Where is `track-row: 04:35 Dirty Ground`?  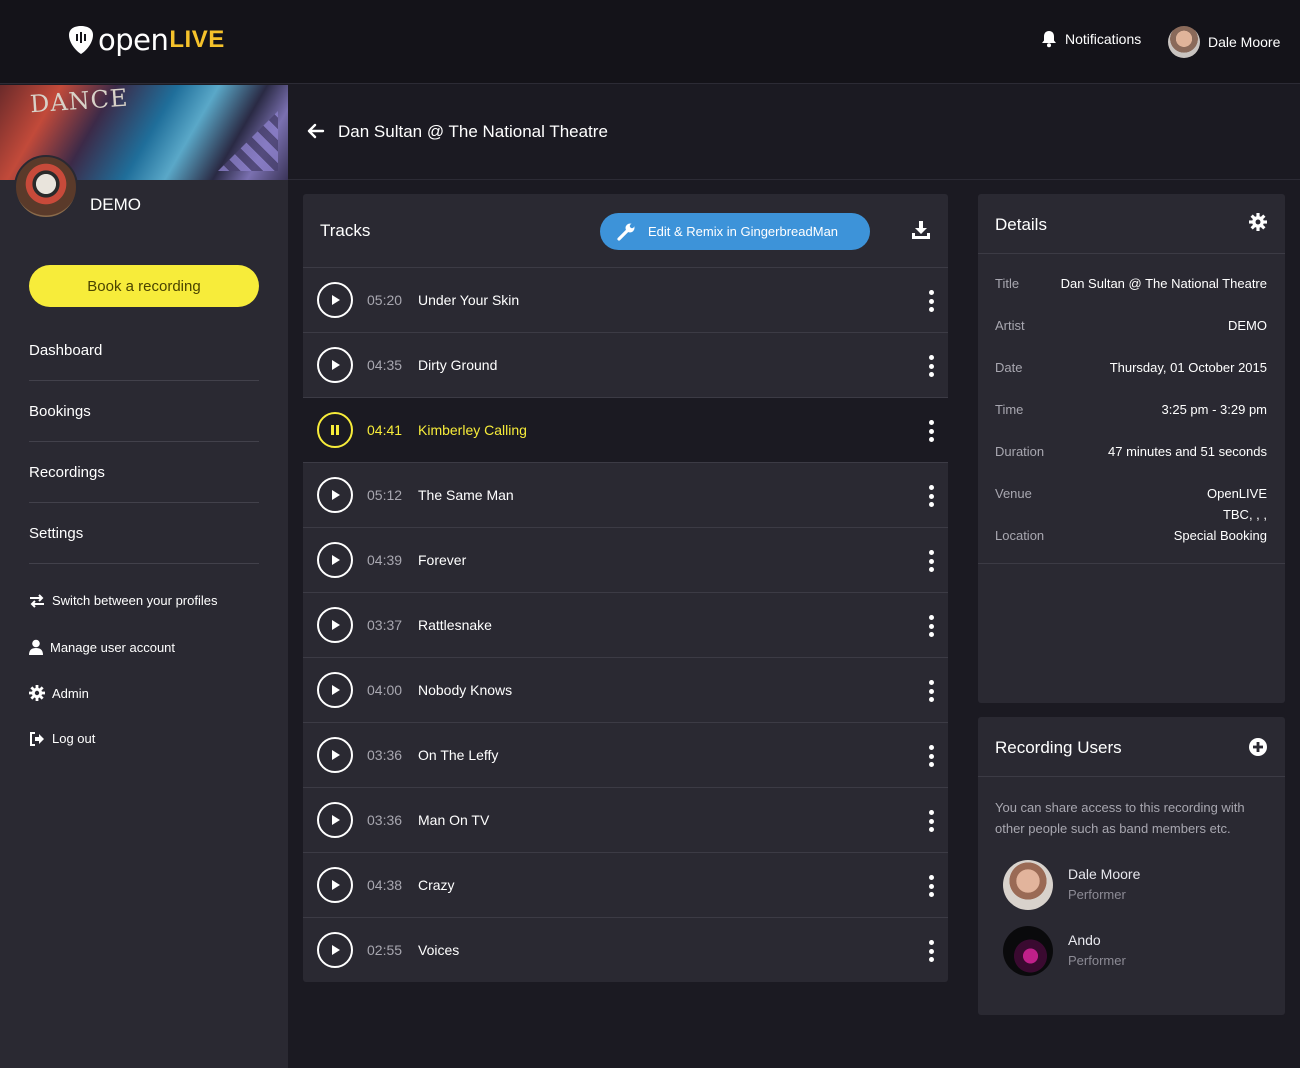 track-row: 04:35 Dirty Ground is located at coordinates (625, 365).